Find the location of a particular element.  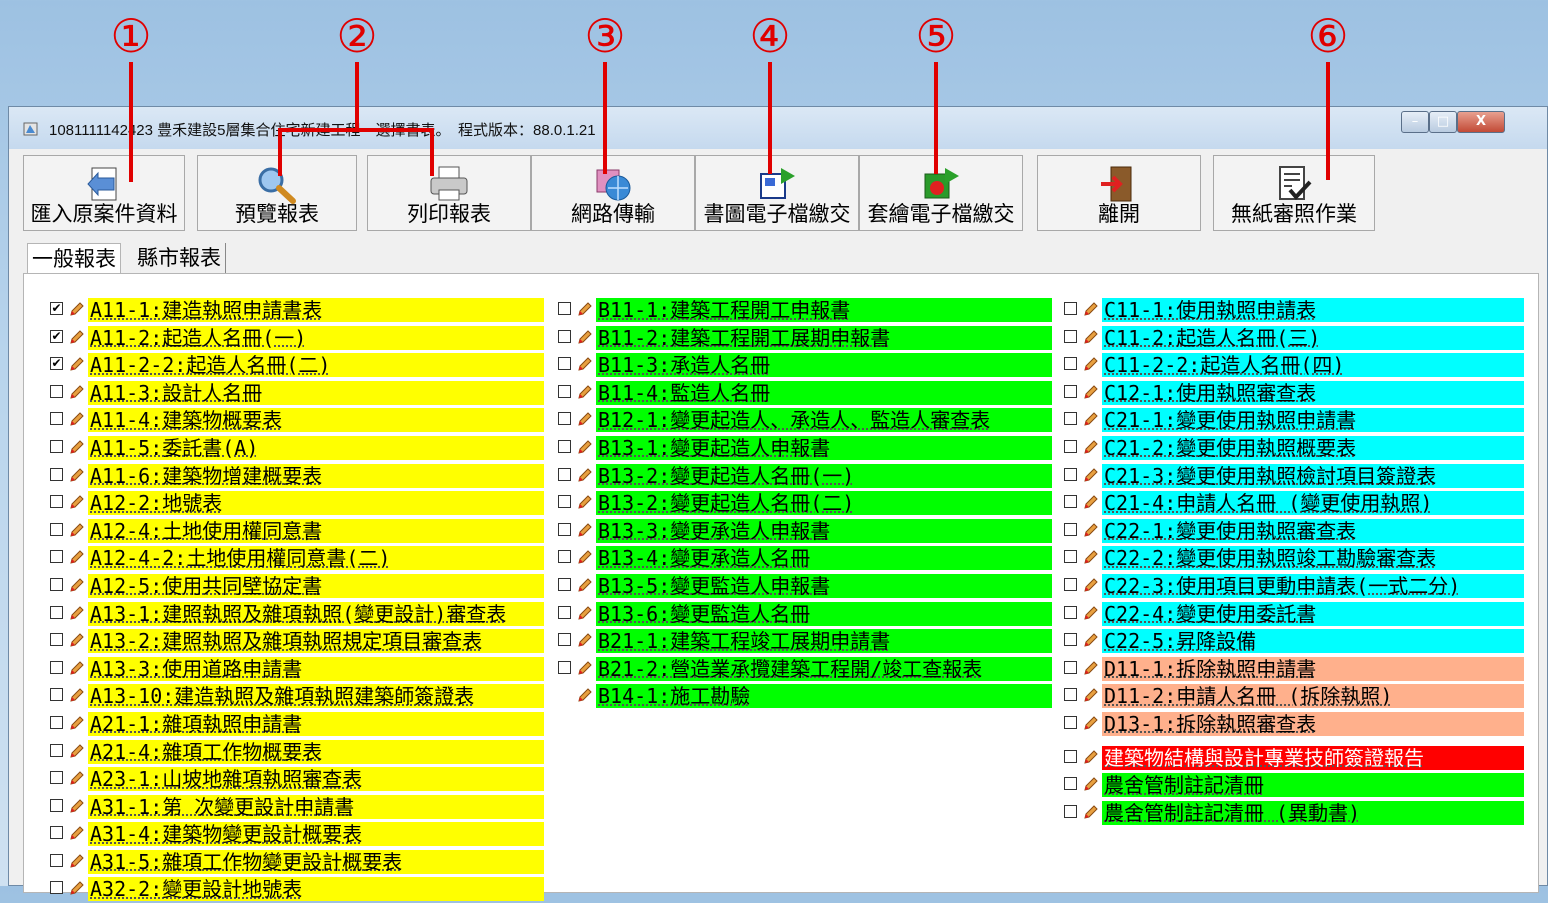

report-row: 農舍管制註記清冊 (異動書) is located at coordinates (1294, 813).